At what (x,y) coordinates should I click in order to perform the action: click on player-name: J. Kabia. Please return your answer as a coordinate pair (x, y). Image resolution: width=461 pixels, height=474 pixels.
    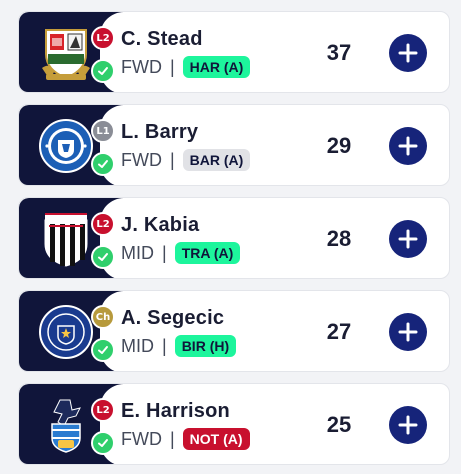
    Looking at the image, I should click on (160, 225).